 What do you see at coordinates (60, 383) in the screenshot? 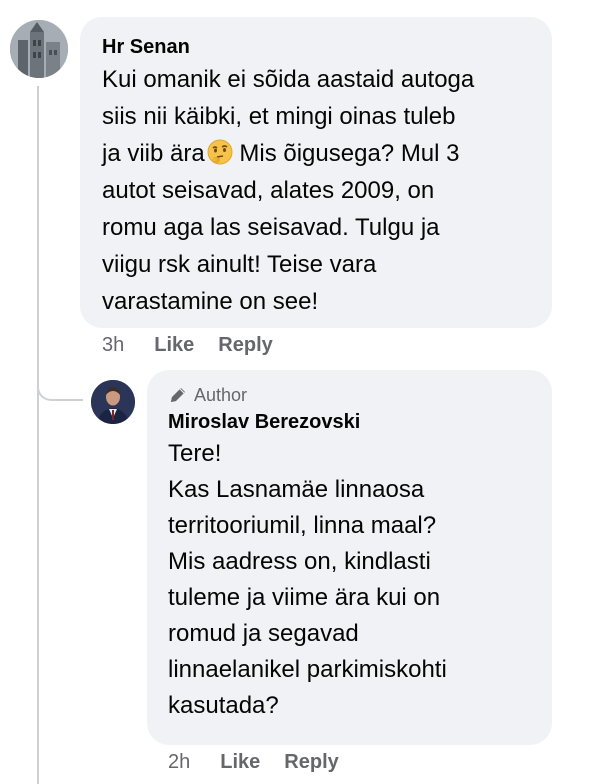
I see `reply-connector-line` at bounding box center [60, 383].